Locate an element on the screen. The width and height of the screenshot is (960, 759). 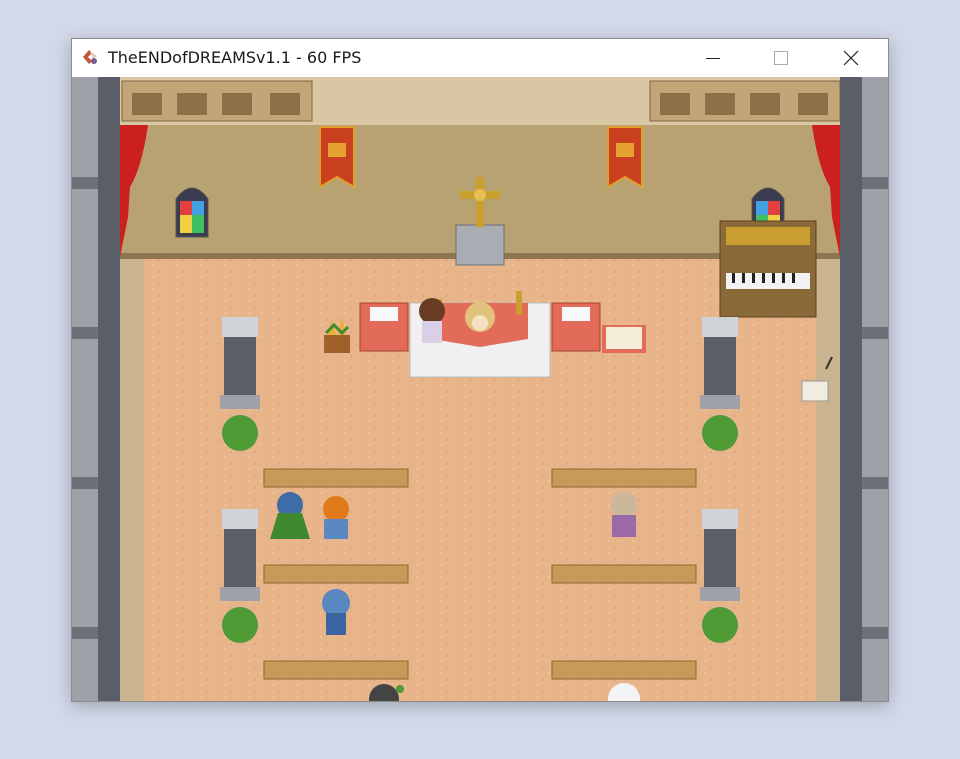
altar-table-right is located at coordinates (576, 327).